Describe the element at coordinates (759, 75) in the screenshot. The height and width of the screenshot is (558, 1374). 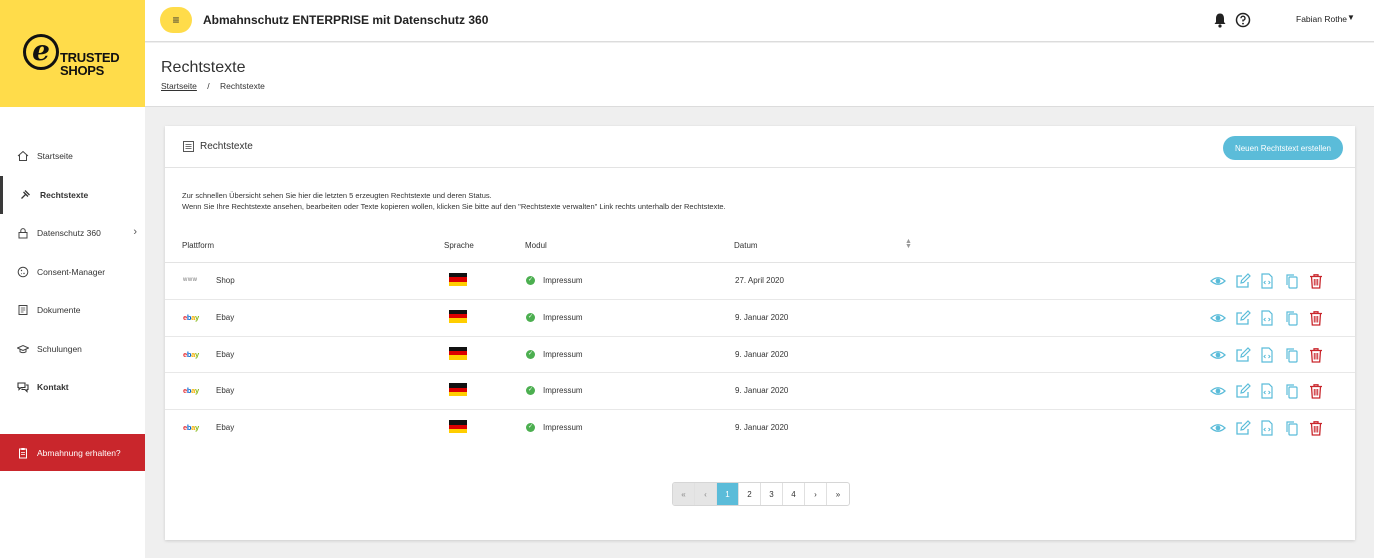
I see `page-header: Rechtstexte Startseite / Rechtstexte` at that location.